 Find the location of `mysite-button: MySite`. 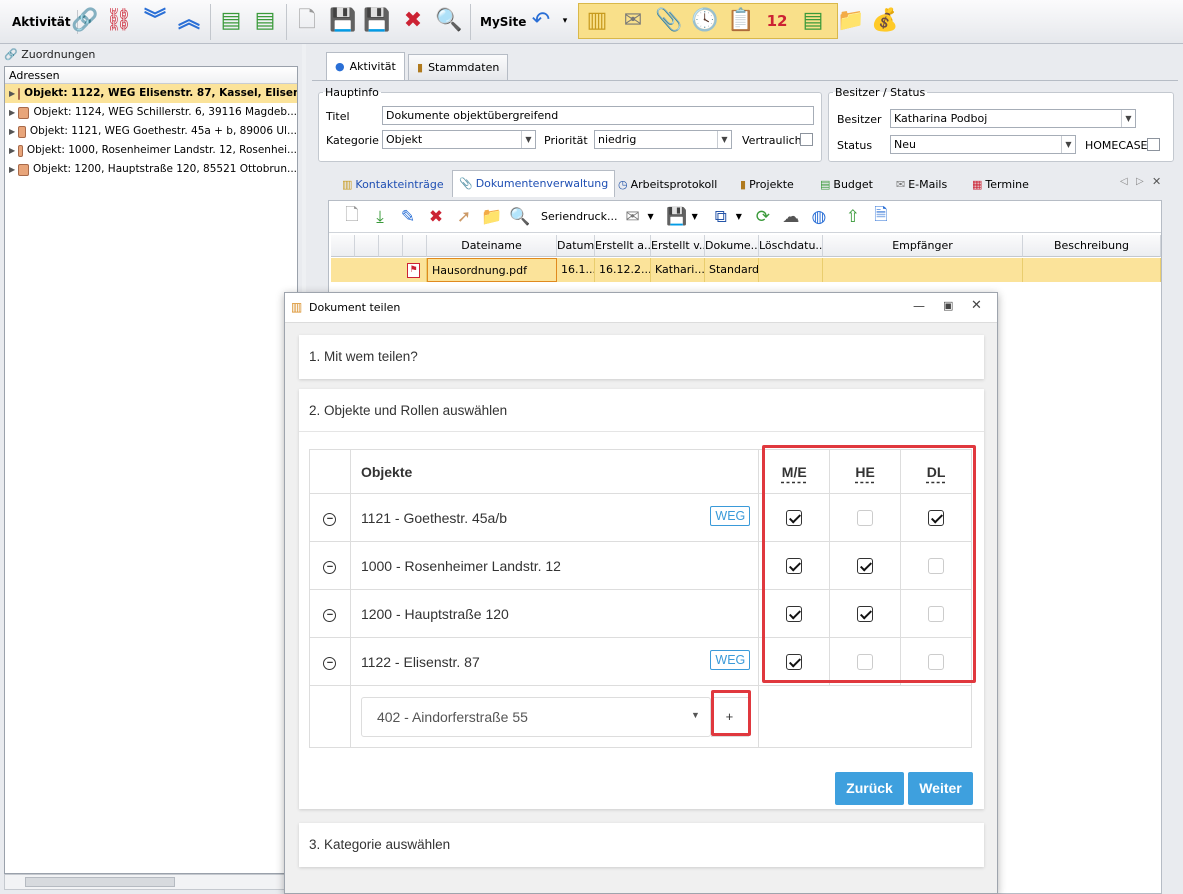

mysite-button: MySite is located at coordinates (503, 22).